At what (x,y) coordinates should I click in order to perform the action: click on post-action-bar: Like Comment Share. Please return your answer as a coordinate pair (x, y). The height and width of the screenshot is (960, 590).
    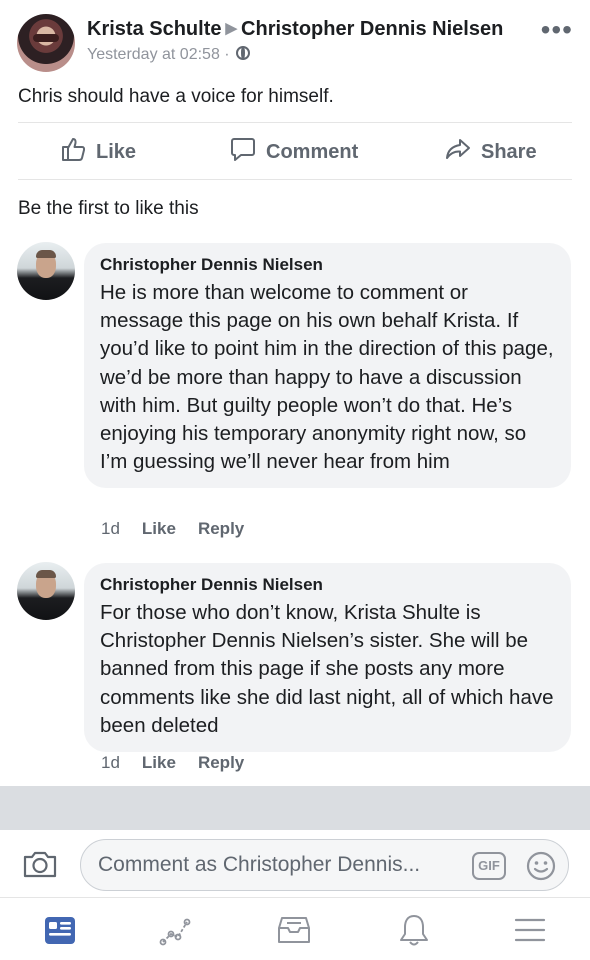
    Looking at the image, I should click on (295, 151).